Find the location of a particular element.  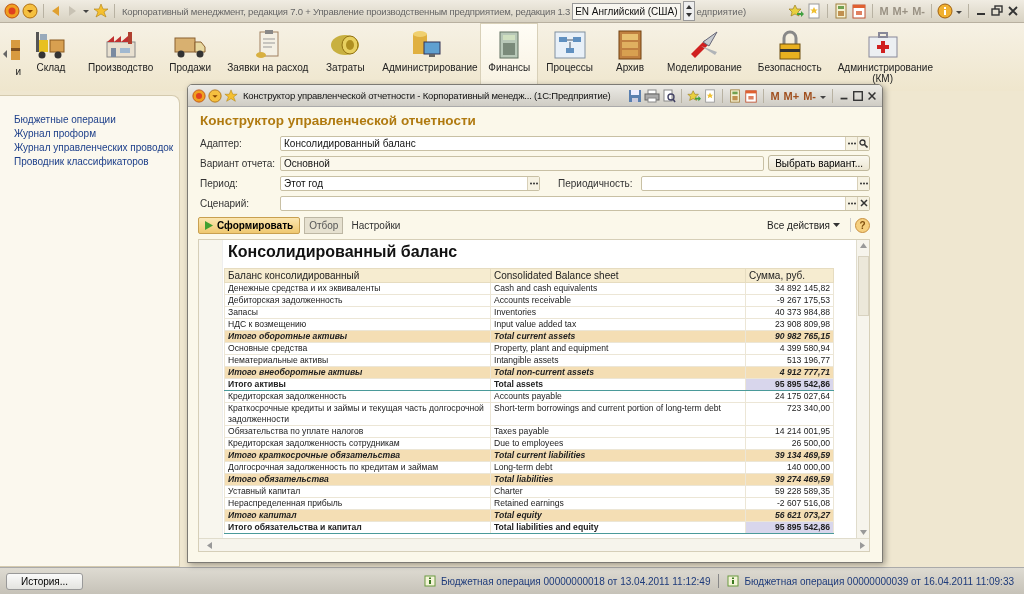

table-cell: Inventories is located at coordinates (618, 312).